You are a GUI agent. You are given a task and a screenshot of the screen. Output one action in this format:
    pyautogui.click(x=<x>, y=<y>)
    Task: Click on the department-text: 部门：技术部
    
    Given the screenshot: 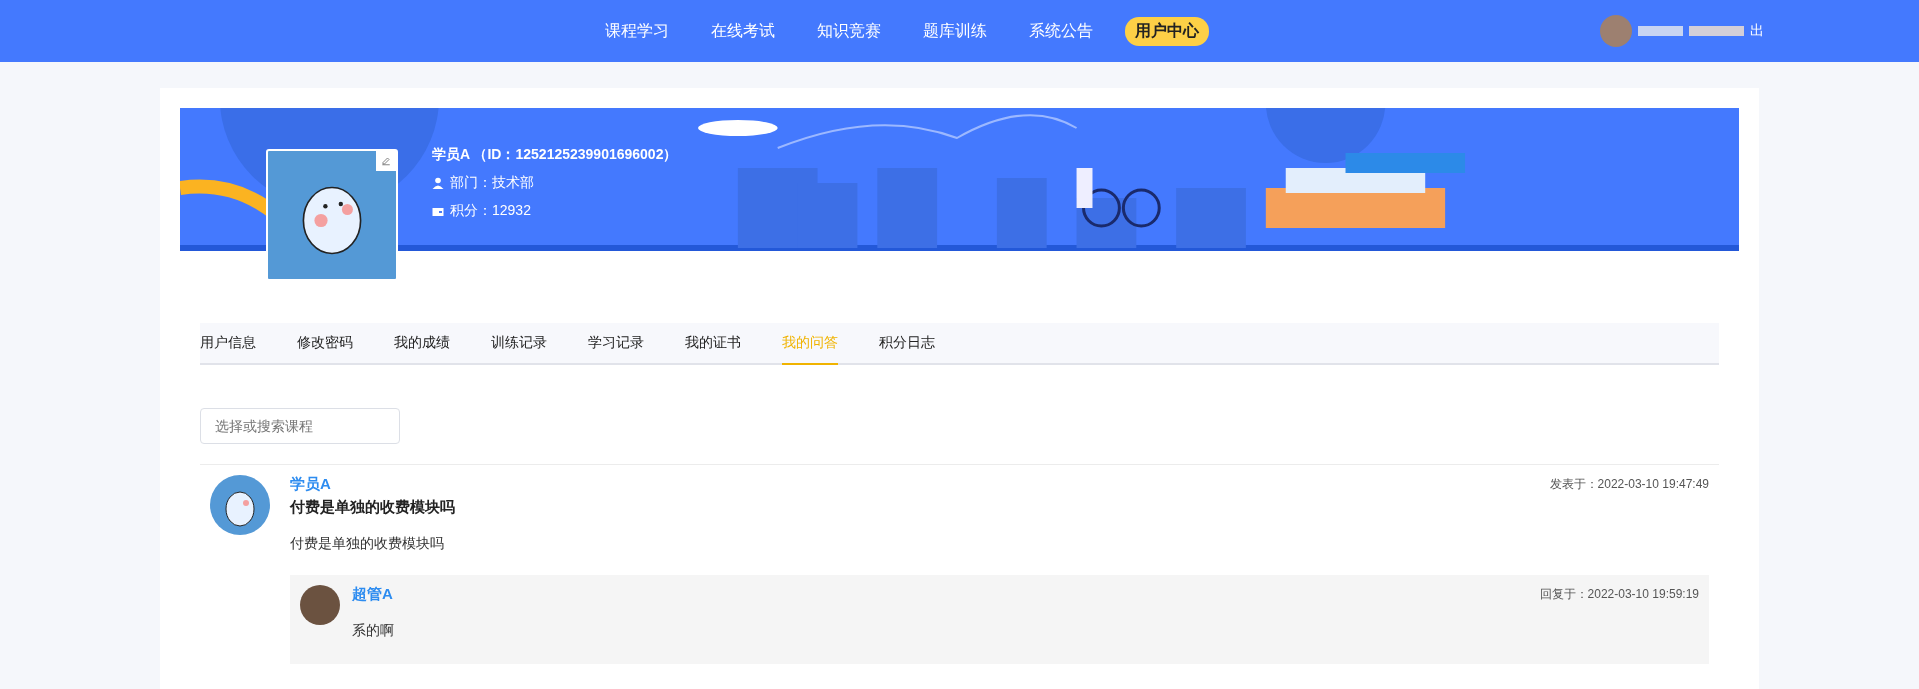 What is the action you would take?
    pyautogui.click(x=492, y=183)
    